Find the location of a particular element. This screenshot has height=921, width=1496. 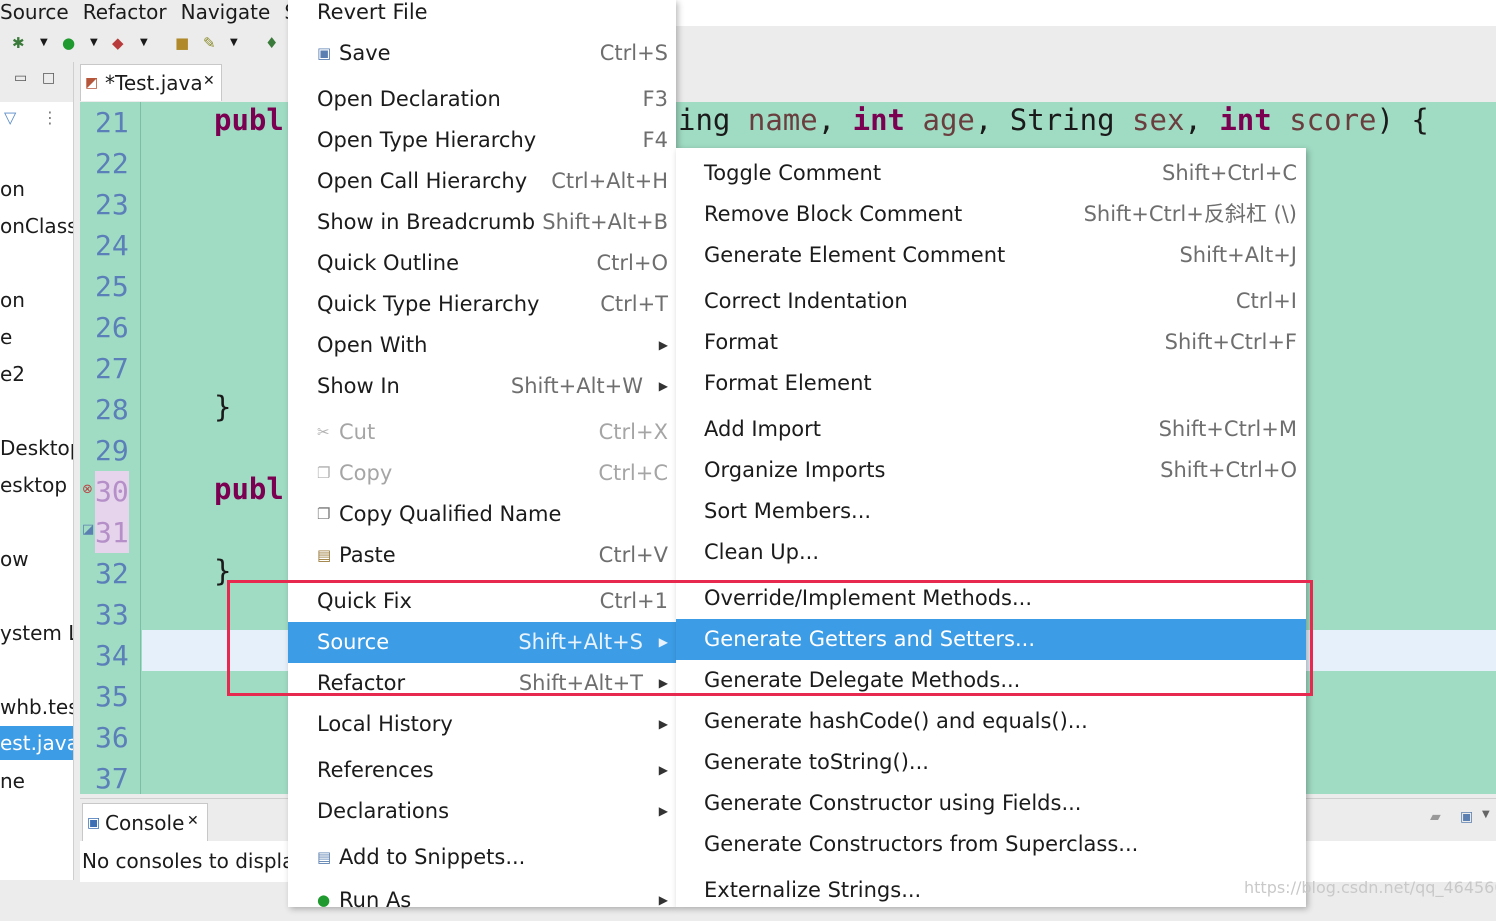

tree-item: Desktop is located at coordinates (36, 448).